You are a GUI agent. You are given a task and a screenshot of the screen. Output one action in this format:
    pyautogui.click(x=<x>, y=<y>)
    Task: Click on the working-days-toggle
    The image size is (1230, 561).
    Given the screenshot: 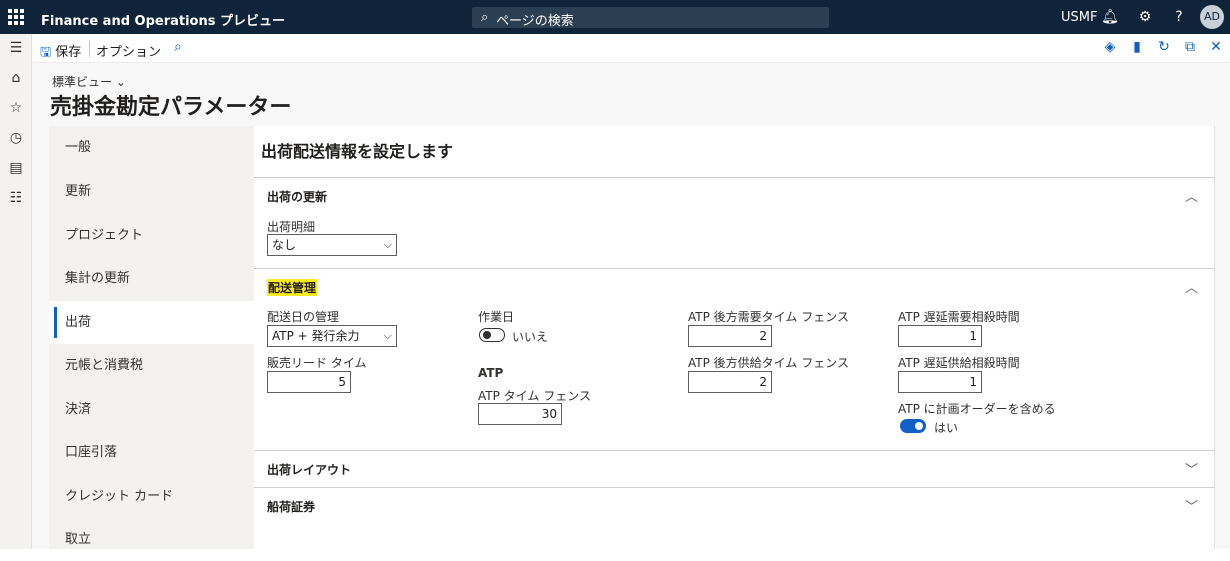 What is the action you would take?
    pyautogui.click(x=492, y=335)
    